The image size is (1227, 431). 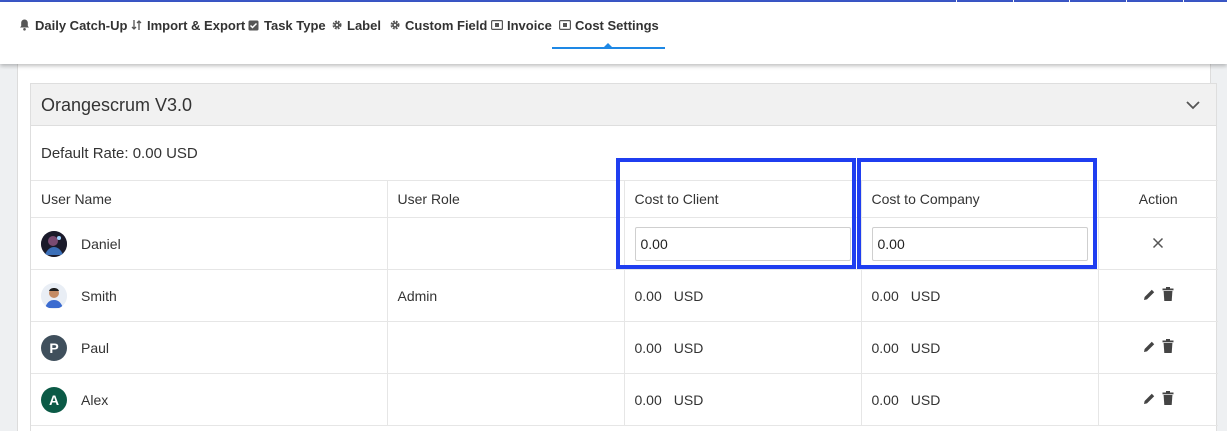 I want to click on tab-label: Invoice, so click(x=529, y=25).